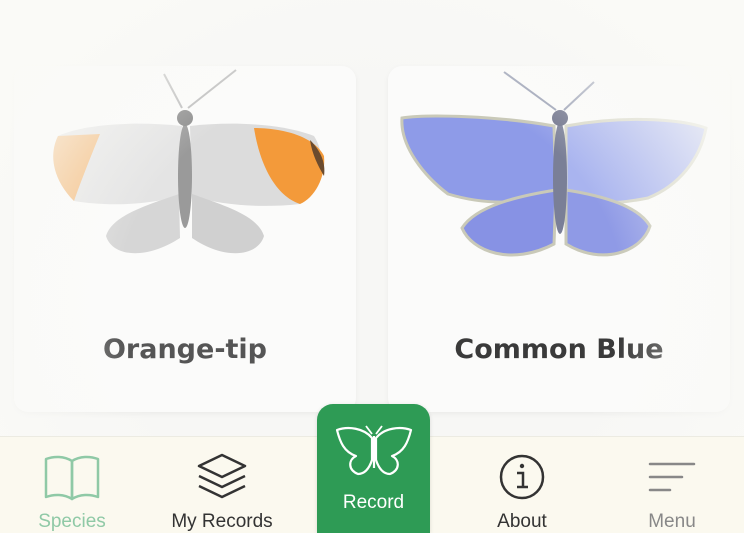 The width and height of the screenshot is (744, 533). I want to click on tab-my-records-label: My Records, so click(222, 521).